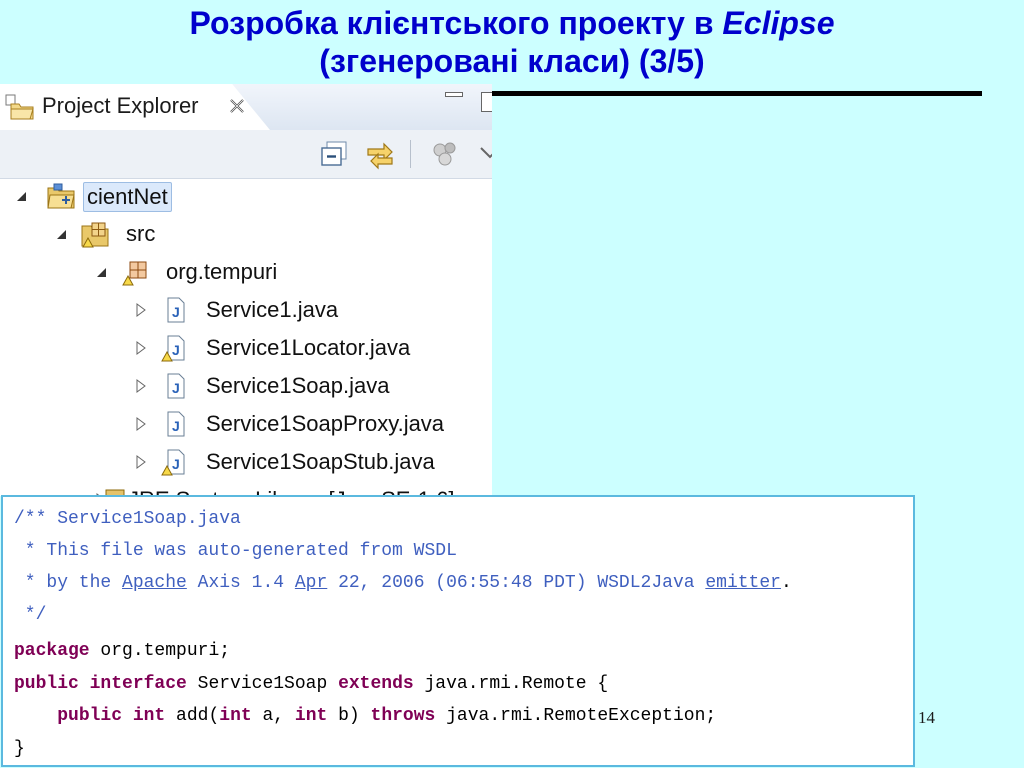 The image size is (1024, 768). Describe the element at coordinates (246, 196) in the screenshot. I see `tree-item-project: cientNet` at that location.